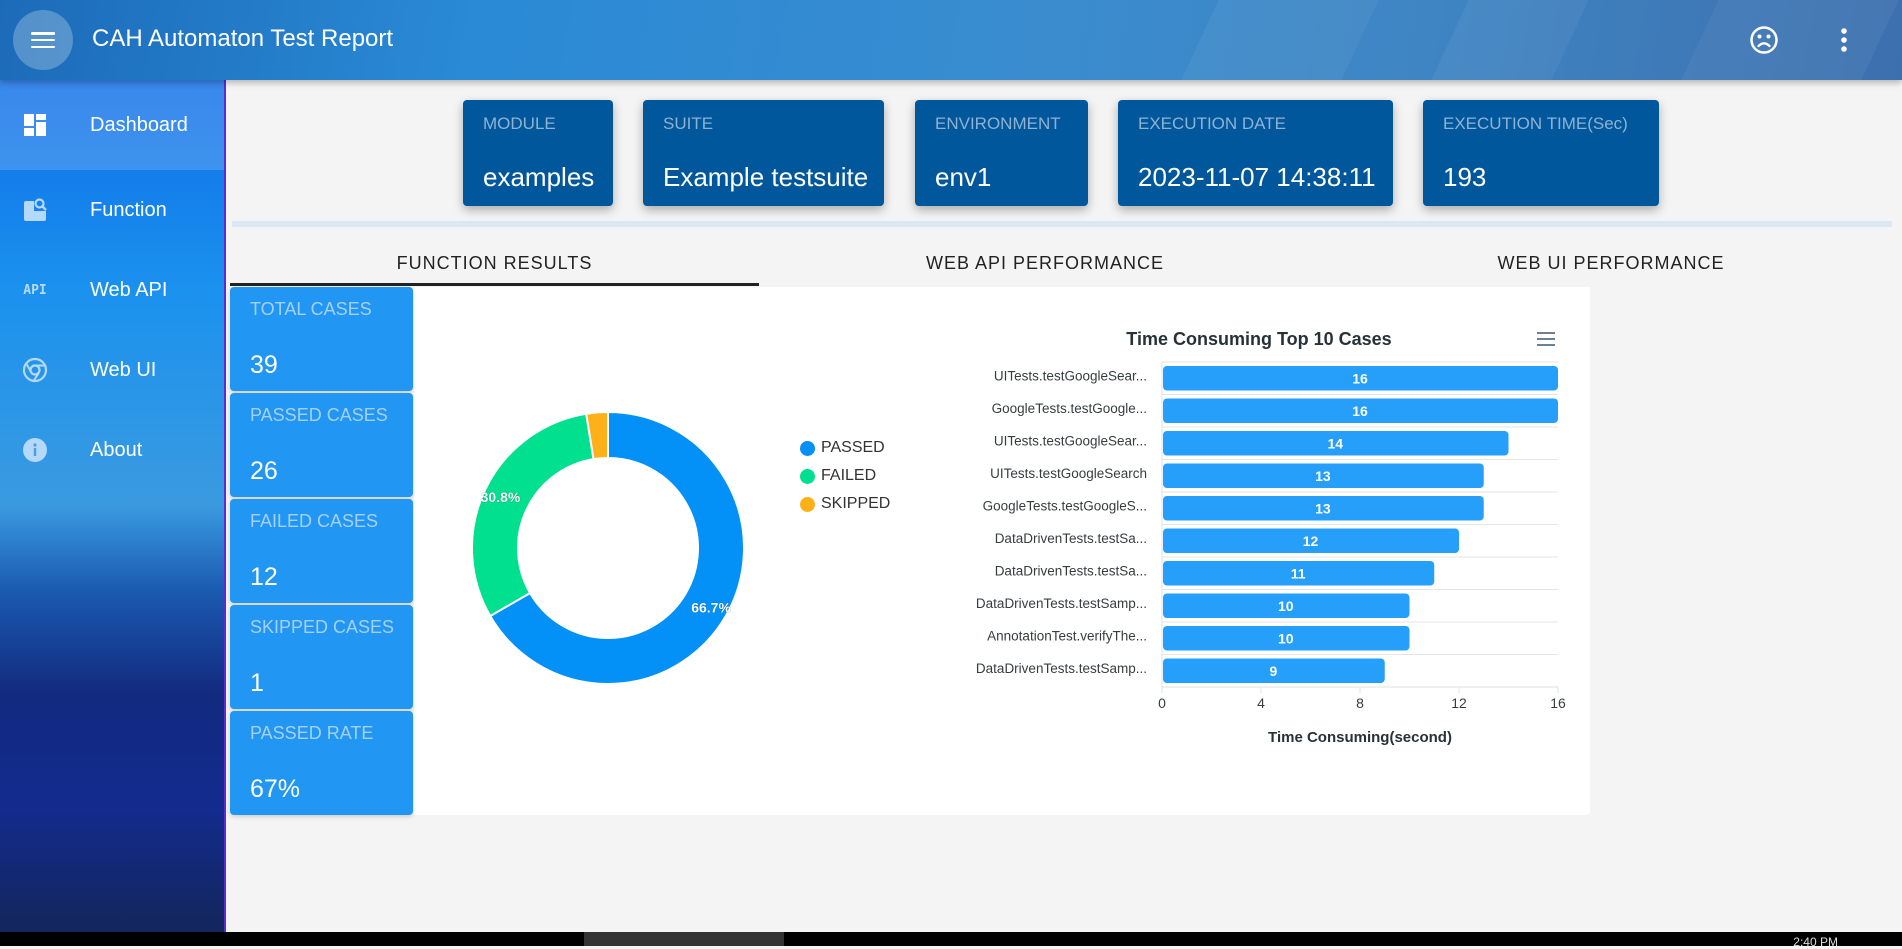 Image resolution: width=1902 pixels, height=949 pixels. What do you see at coordinates (1360, 703) in the screenshot?
I see `x-tick-label: 8` at bounding box center [1360, 703].